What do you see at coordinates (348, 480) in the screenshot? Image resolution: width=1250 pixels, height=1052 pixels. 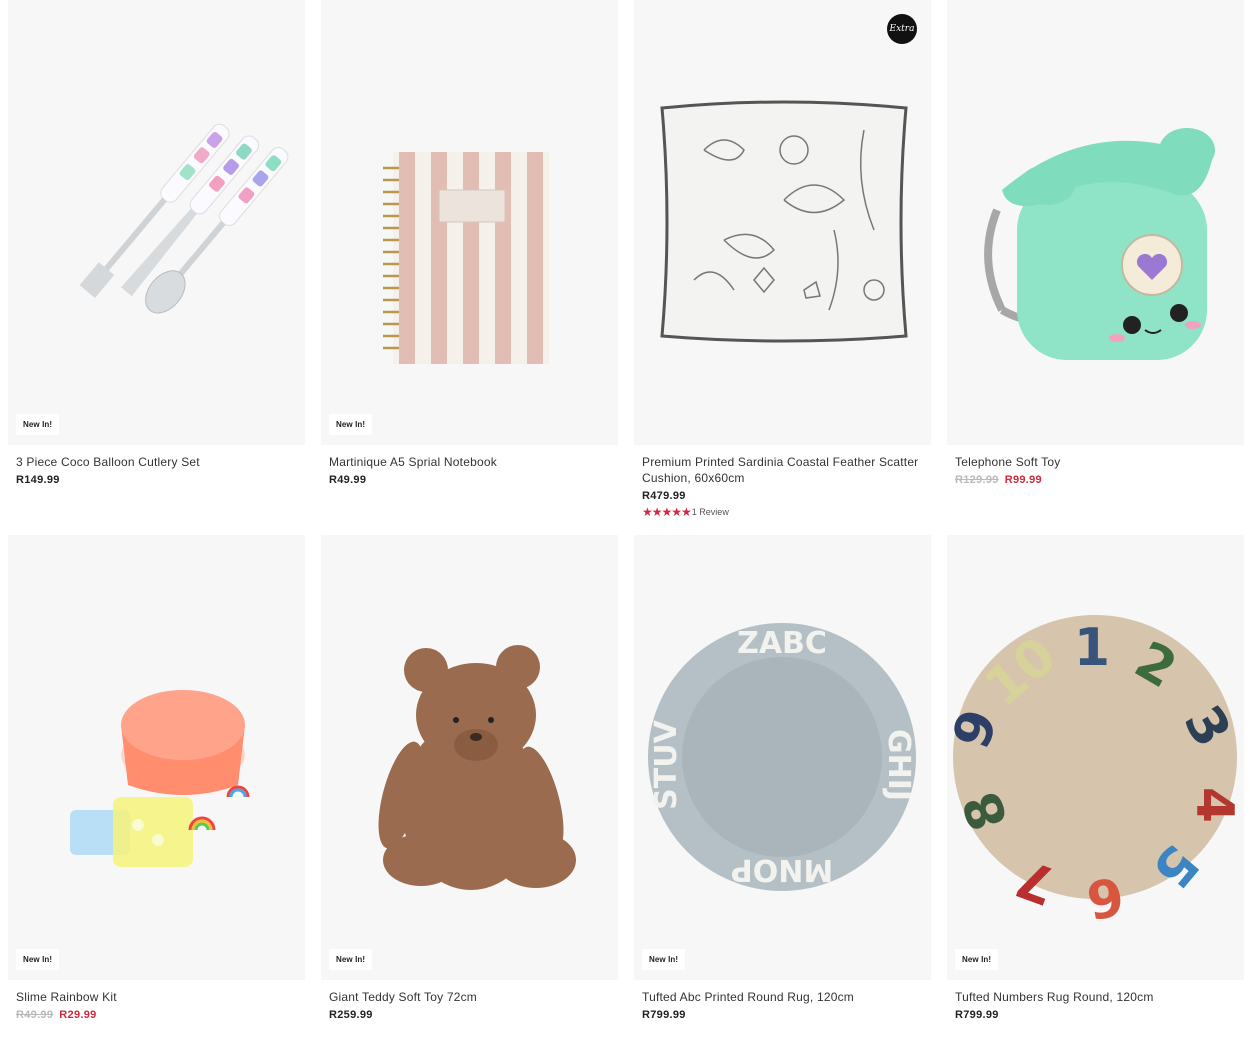 I see `price: R49.99` at bounding box center [348, 480].